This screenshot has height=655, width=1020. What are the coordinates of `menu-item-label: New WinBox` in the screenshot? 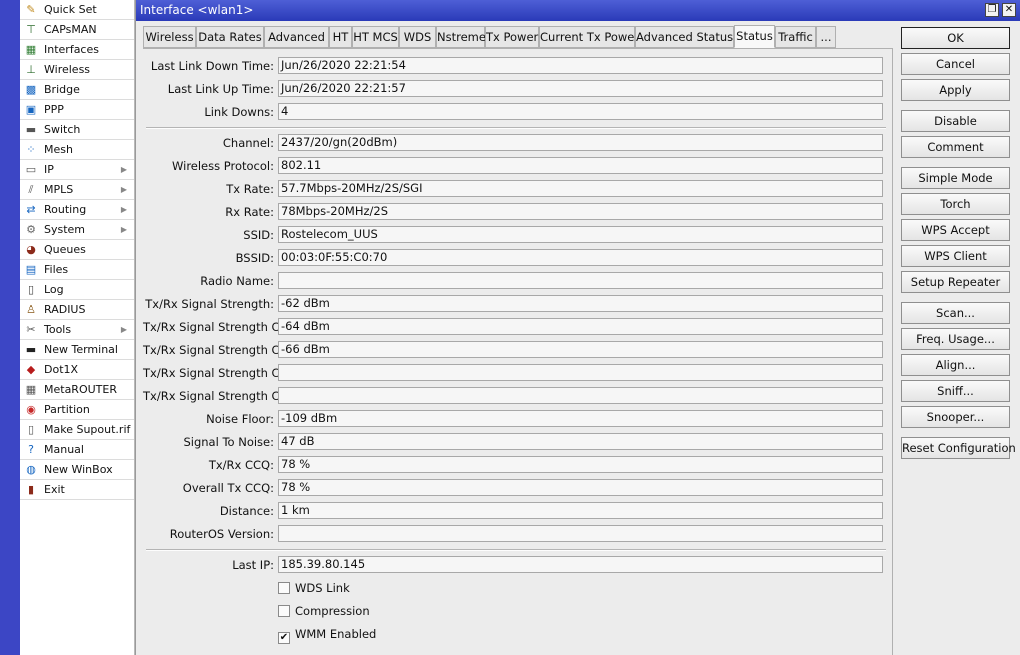 It's located at (78, 469).